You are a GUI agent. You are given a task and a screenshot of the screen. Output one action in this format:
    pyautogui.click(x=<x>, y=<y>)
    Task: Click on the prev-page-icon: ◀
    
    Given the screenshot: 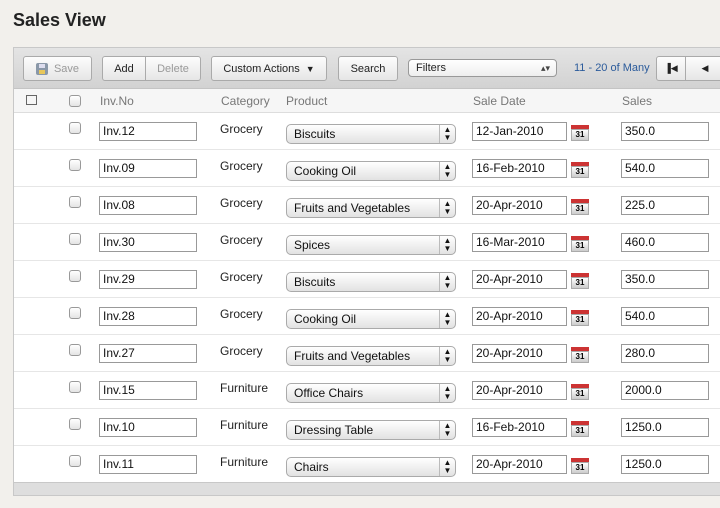 What is the action you would take?
    pyautogui.click(x=705, y=68)
    